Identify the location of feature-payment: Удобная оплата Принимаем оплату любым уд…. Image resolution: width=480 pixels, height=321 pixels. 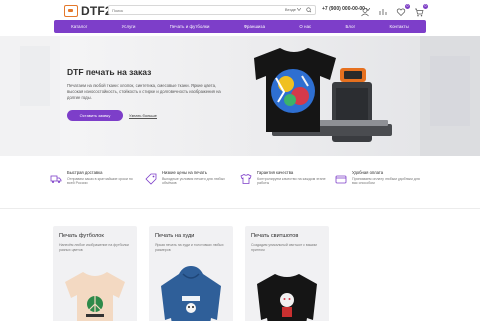
(382, 182).